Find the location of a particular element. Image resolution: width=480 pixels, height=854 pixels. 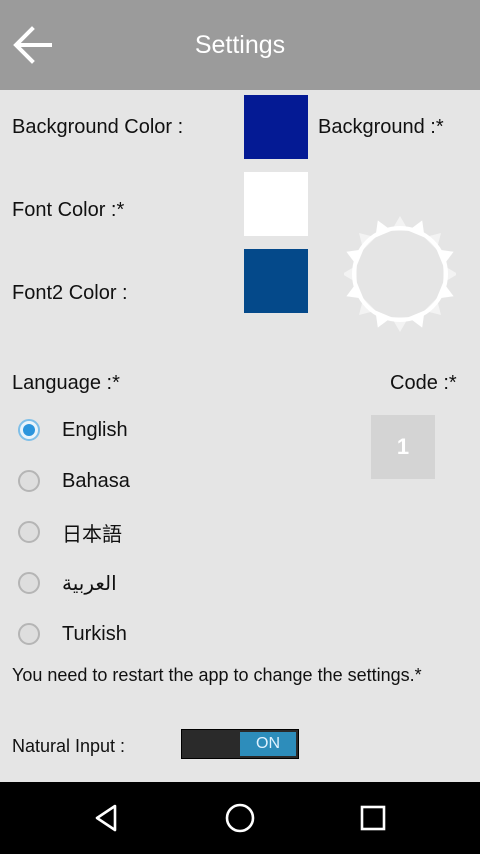

language-option-label: العربية is located at coordinates (89, 583).